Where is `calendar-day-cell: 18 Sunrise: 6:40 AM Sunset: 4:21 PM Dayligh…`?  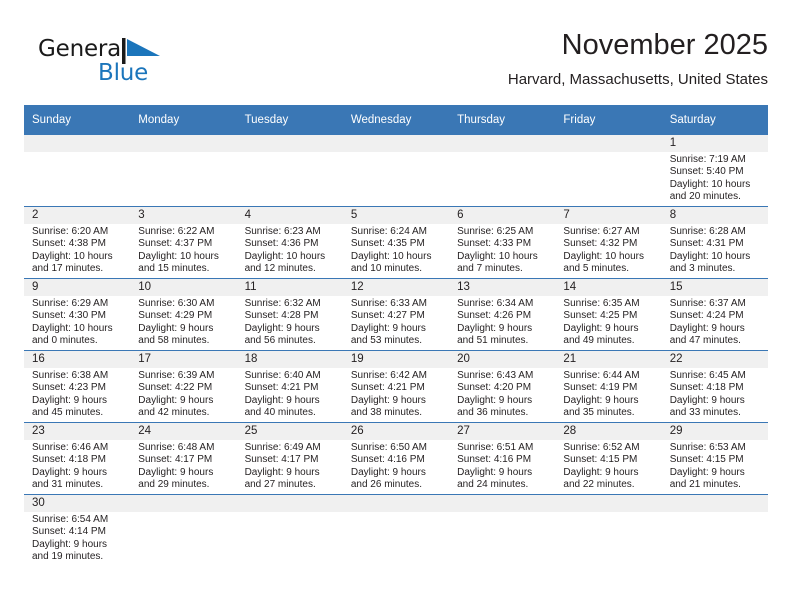 calendar-day-cell: 18 Sunrise: 6:40 AM Sunset: 4:21 PM Dayligh… is located at coordinates (289, 386).